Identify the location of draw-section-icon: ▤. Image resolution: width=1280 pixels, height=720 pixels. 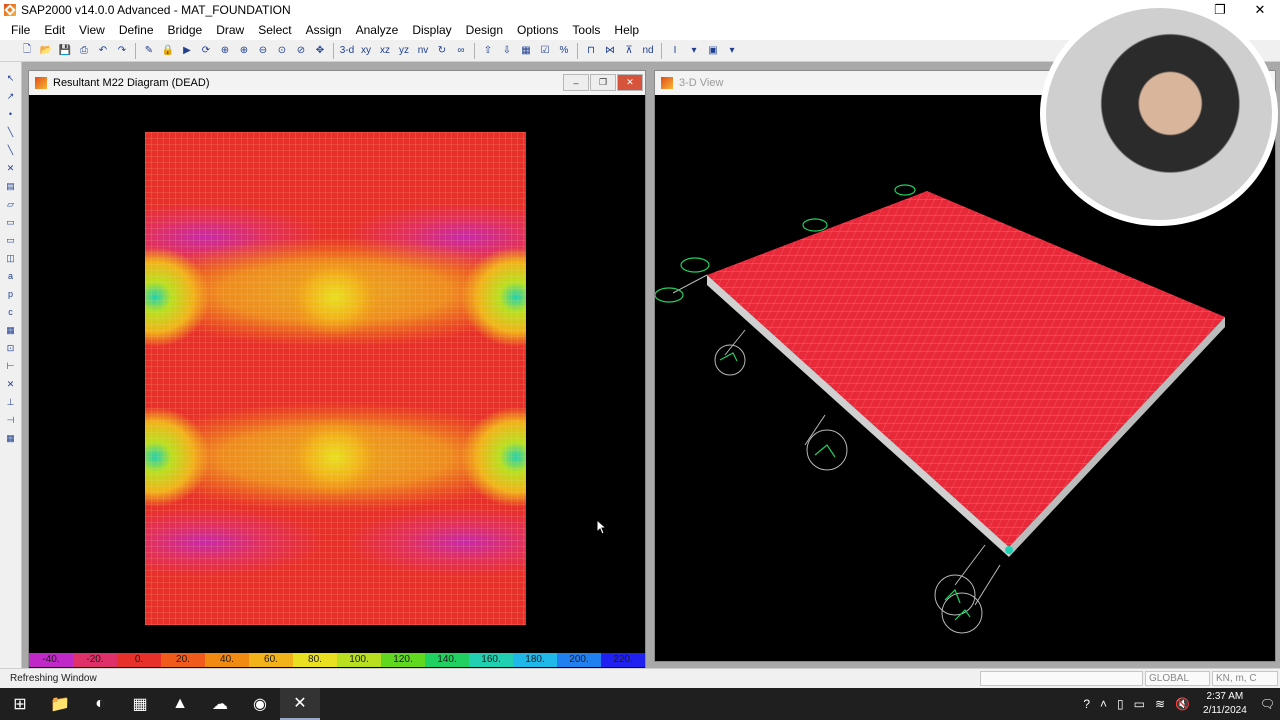
(11, 186).